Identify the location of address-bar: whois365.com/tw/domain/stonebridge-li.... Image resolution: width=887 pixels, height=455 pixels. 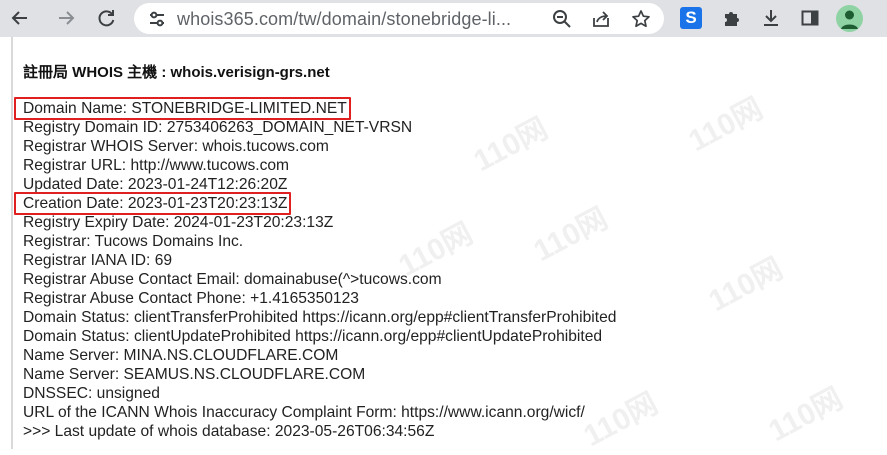
(399, 18).